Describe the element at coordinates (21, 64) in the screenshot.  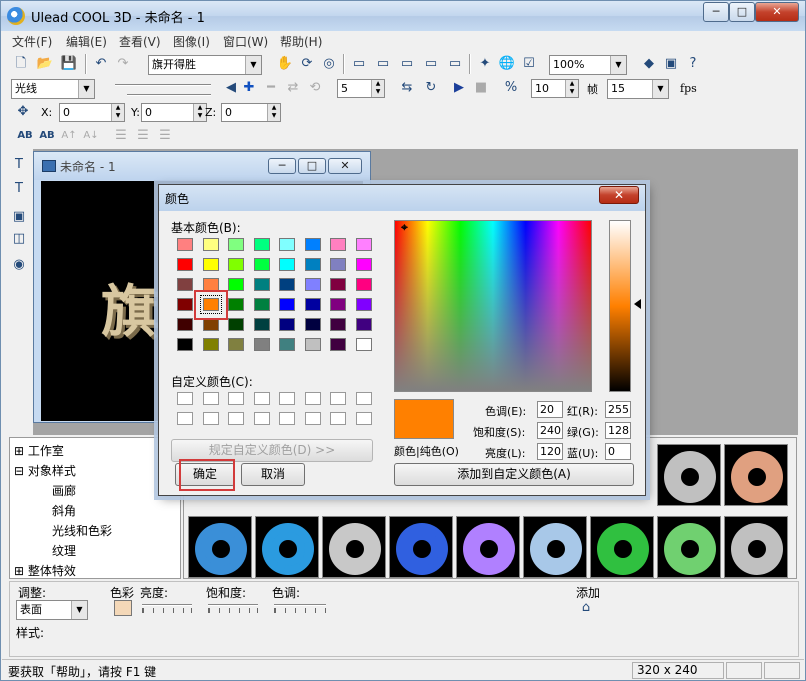
I see `new-file-icon: 🗋` at that location.